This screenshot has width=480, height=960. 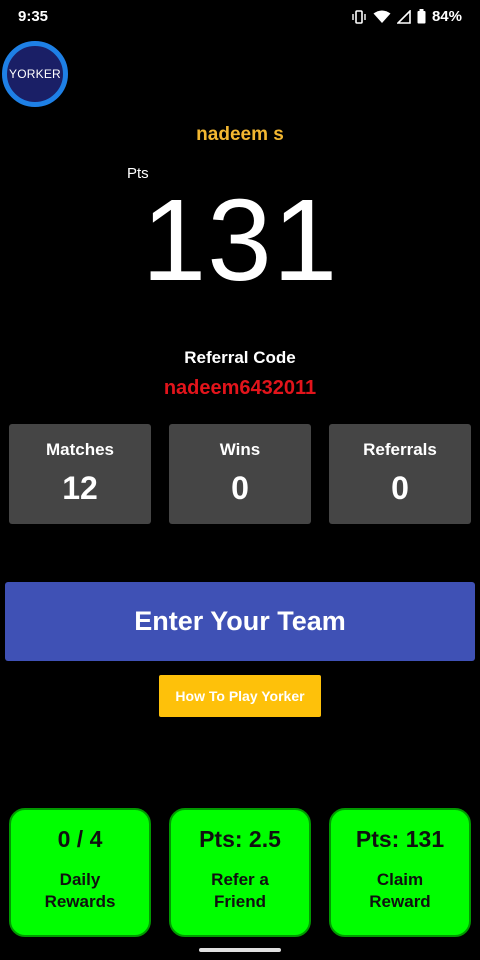 I want to click on reward-value: 0 / 4, so click(x=80, y=839).